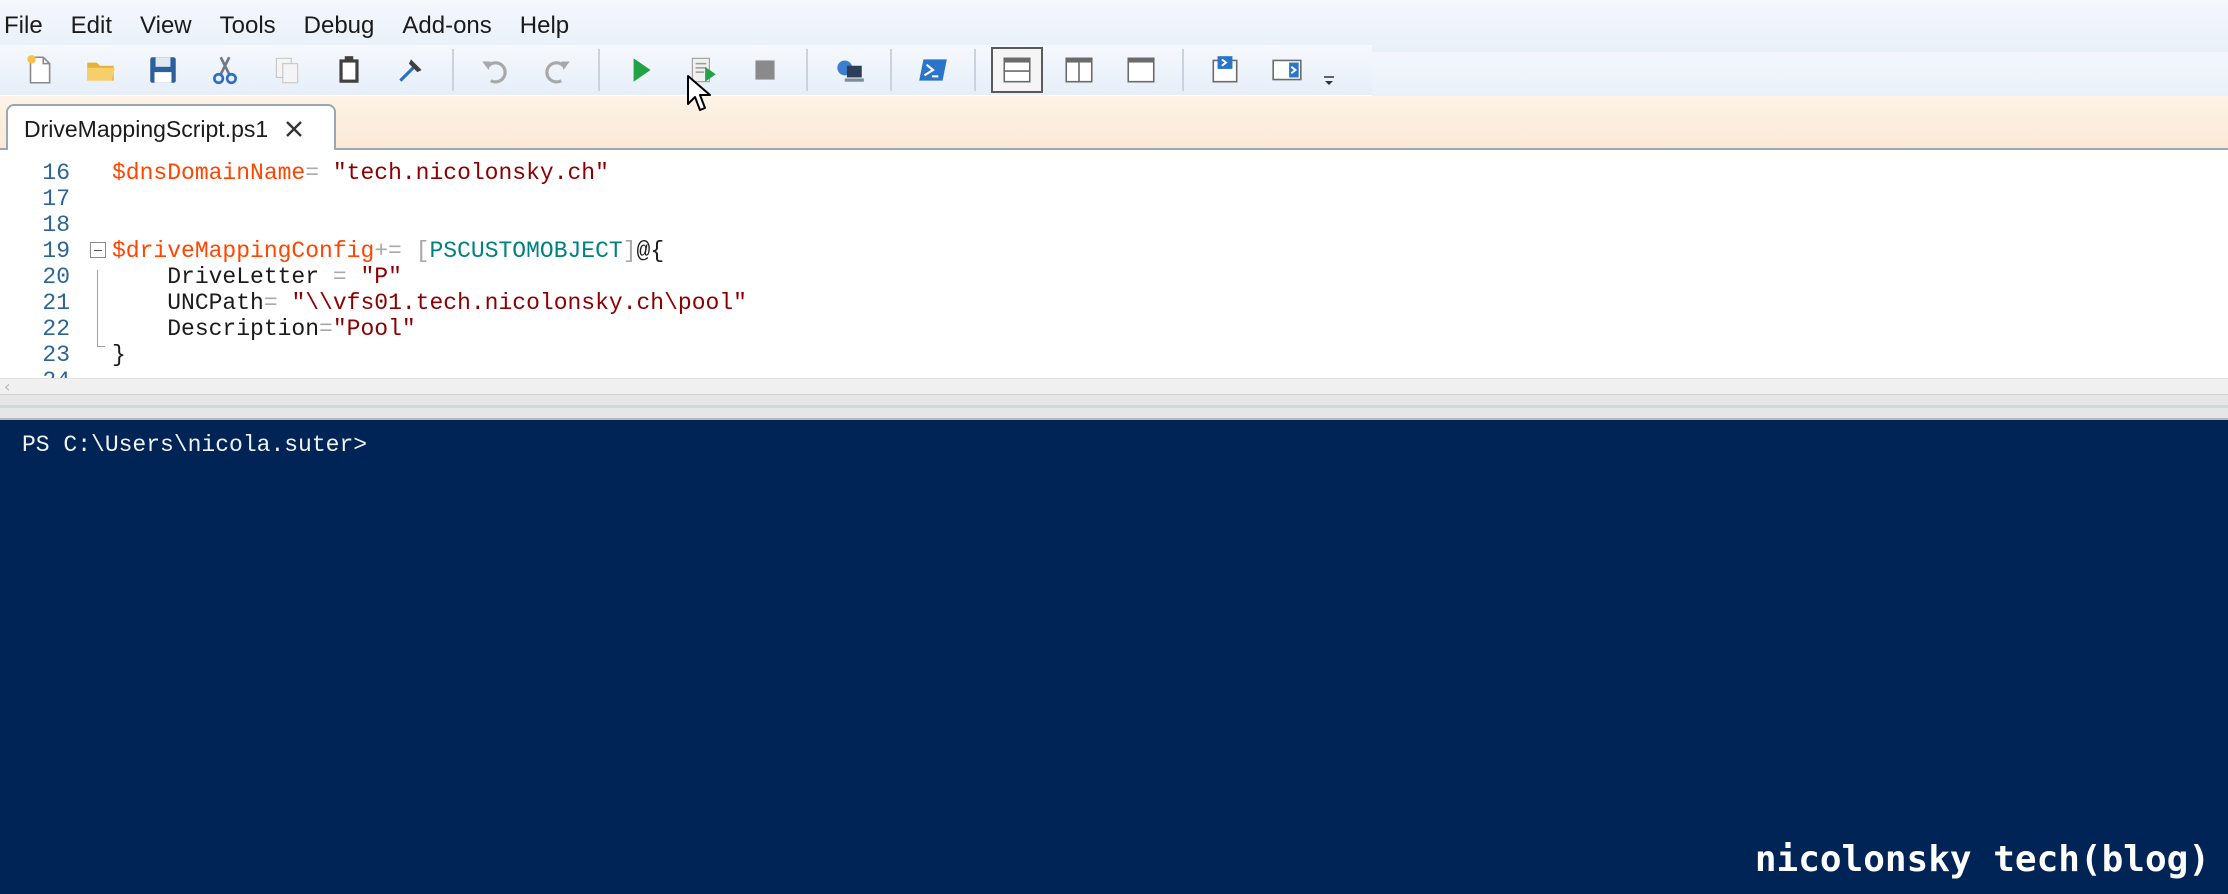 The width and height of the screenshot is (2228, 894). I want to click on code-token-op: [, so click(422, 251).